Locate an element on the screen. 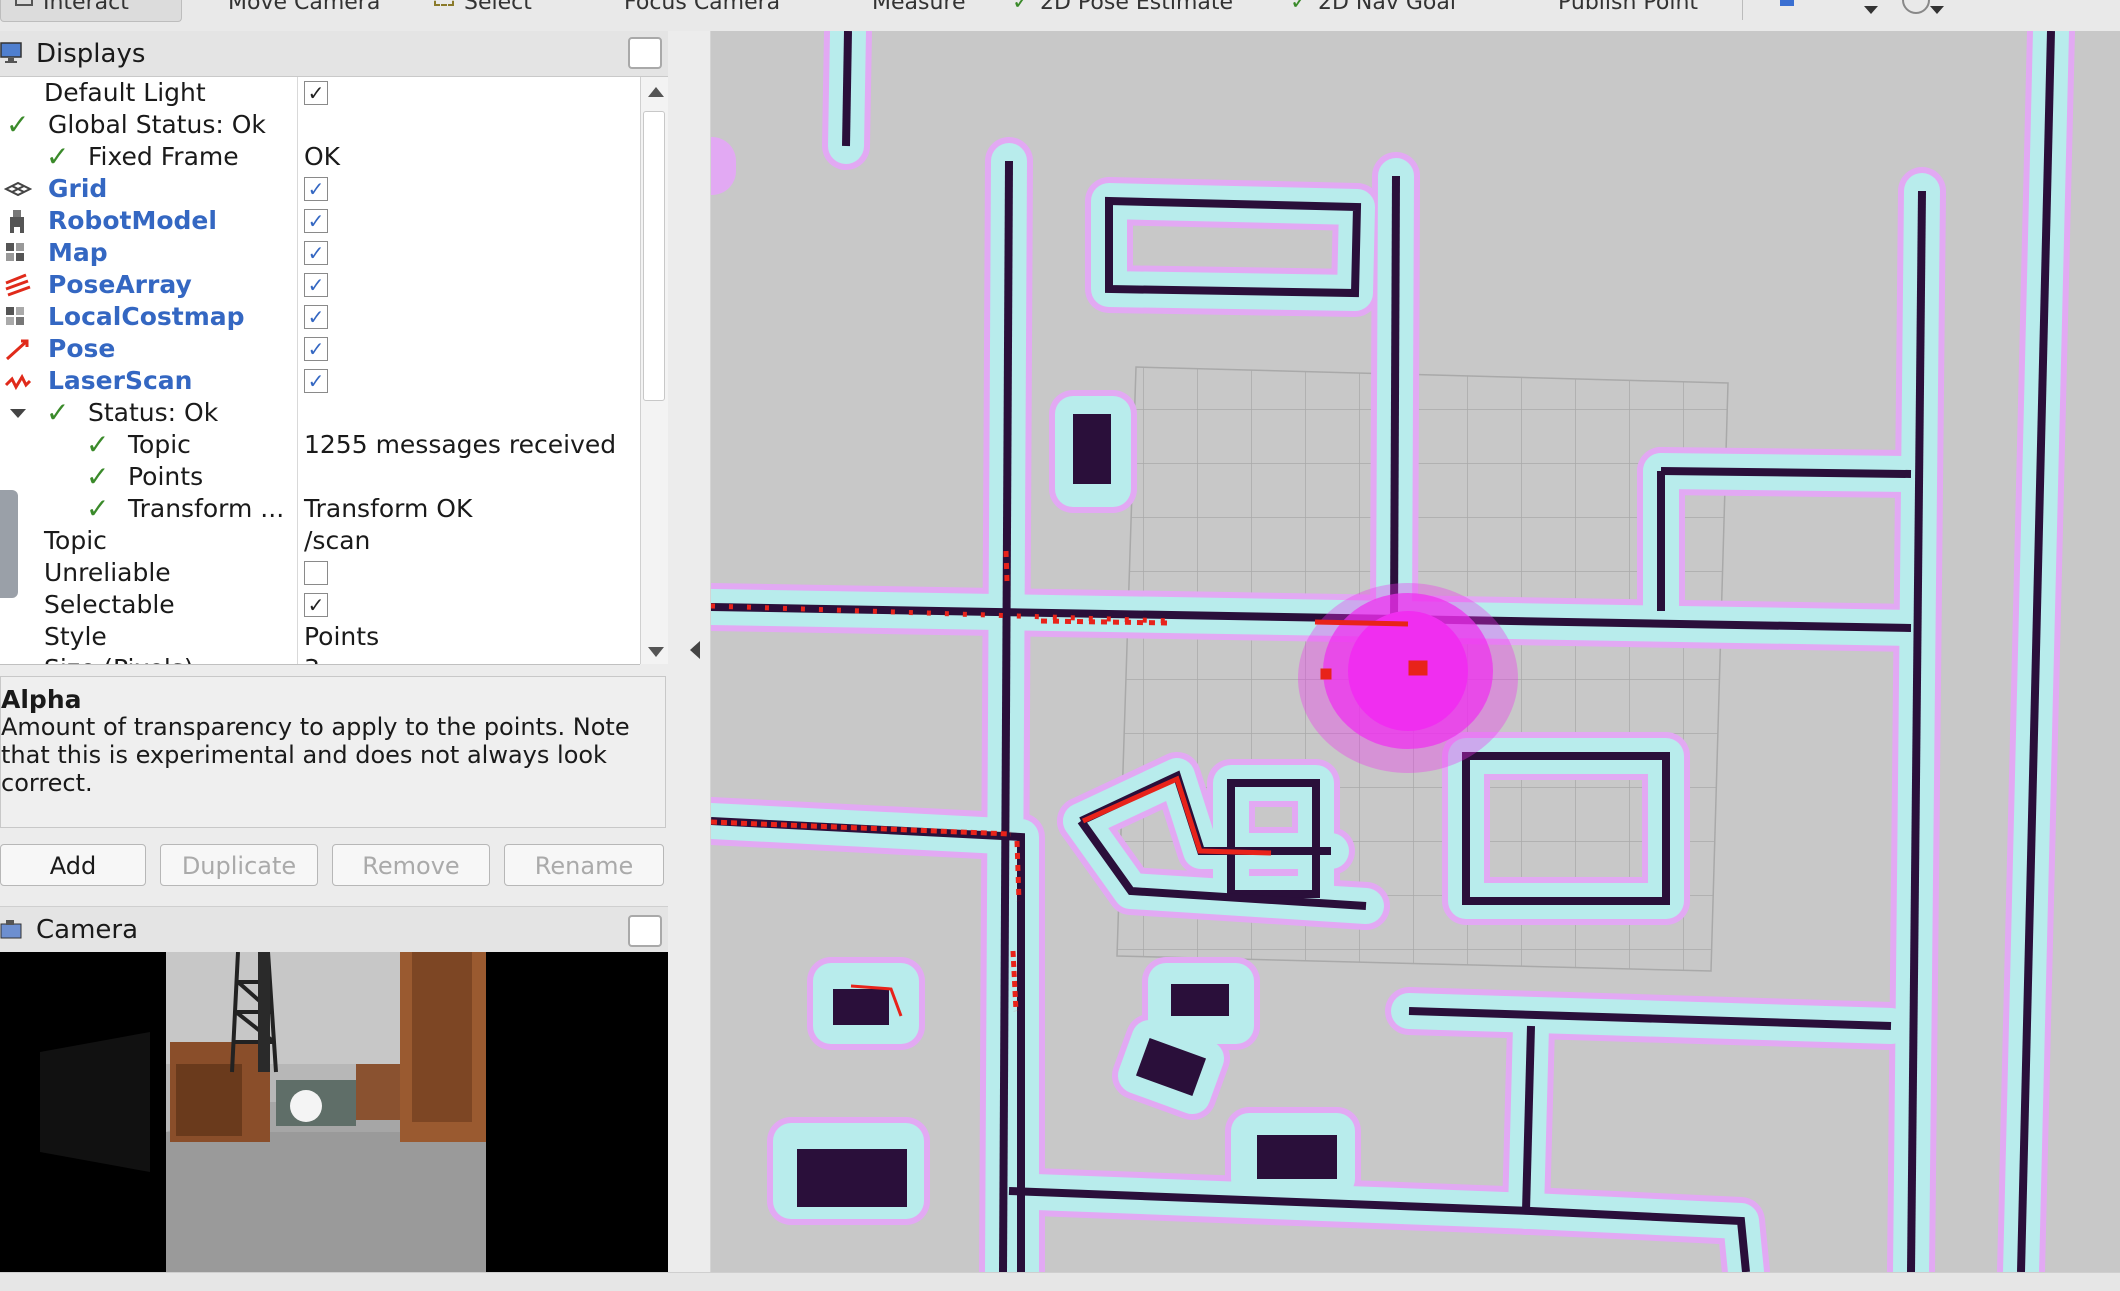 Image resolution: width=2120 pixels, height=1291 pixels. scroll-down-arrow-icon is located at coordinates (656, 652).